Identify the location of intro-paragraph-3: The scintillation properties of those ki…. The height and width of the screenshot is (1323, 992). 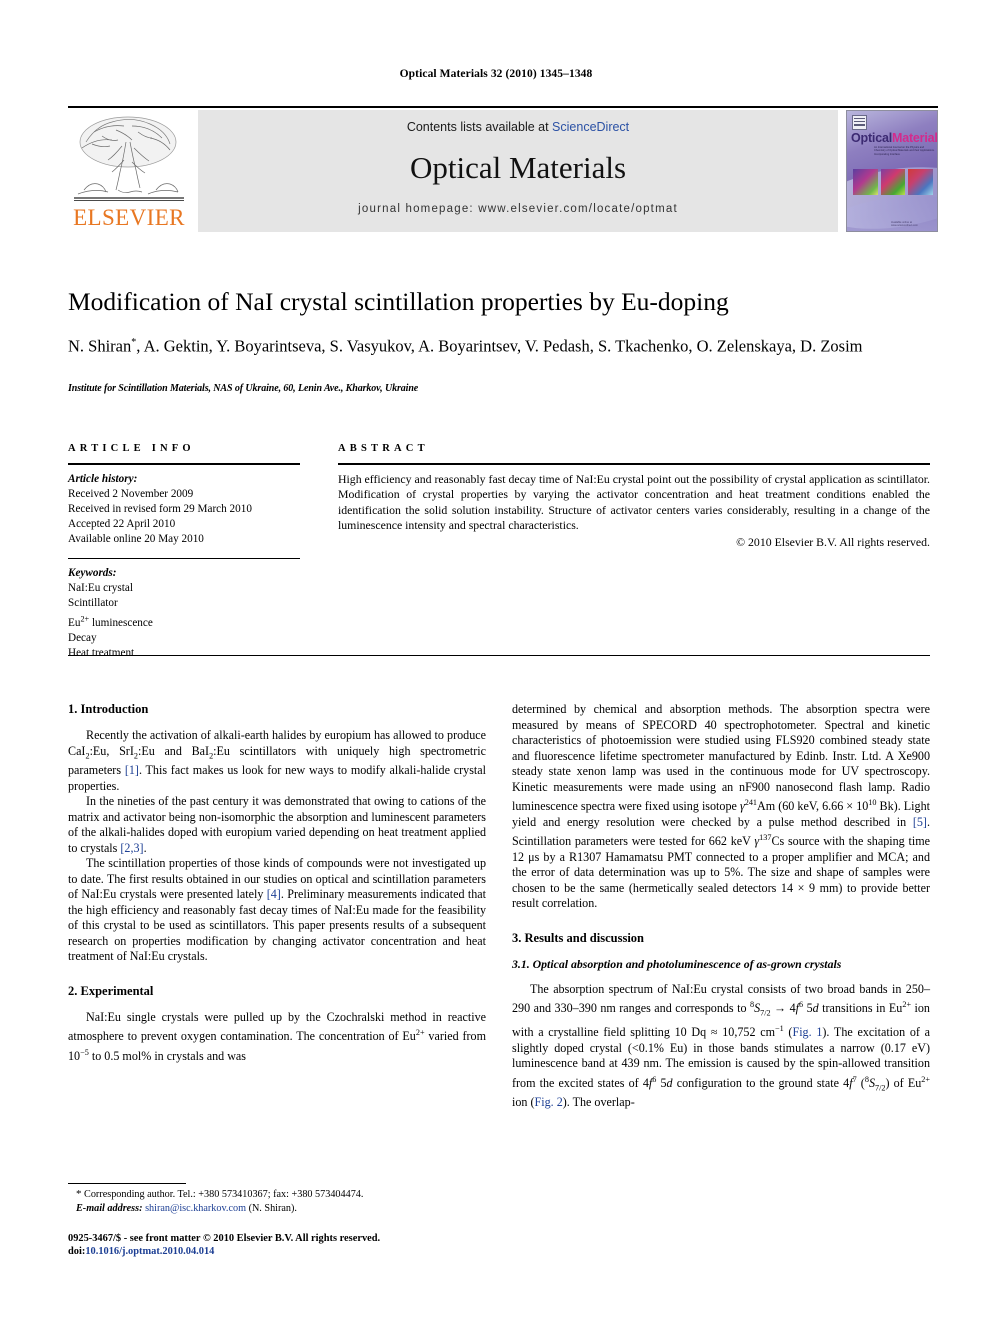
(277, 910).